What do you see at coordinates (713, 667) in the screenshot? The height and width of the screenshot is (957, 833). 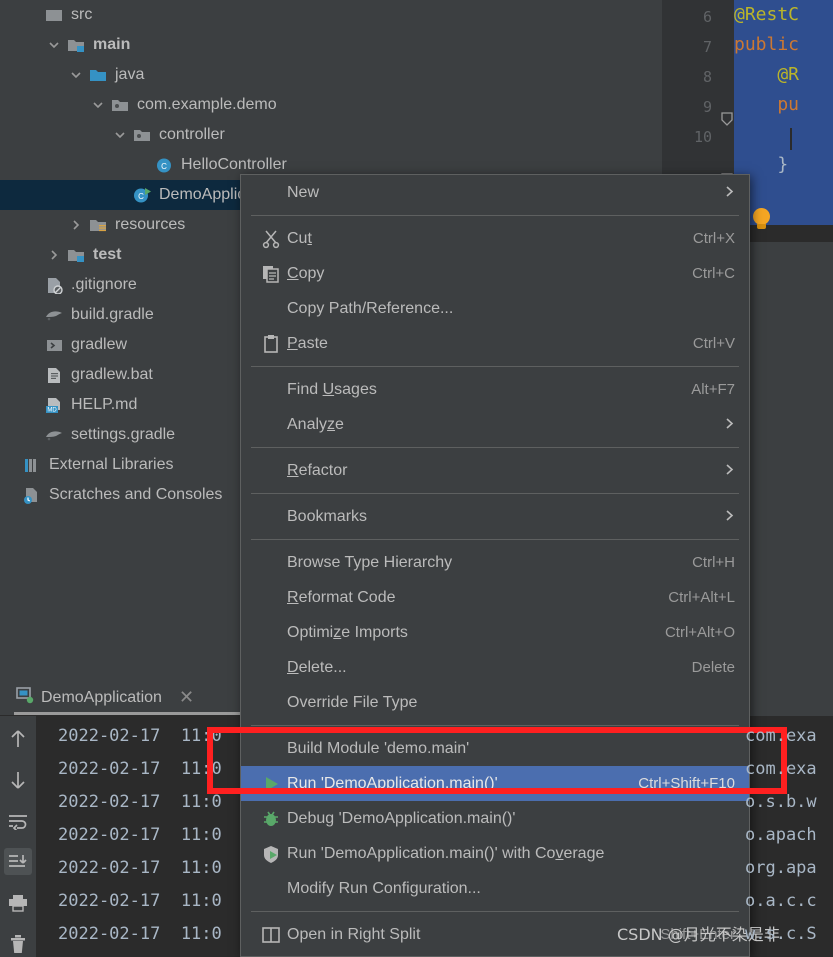 I see `menu-item-shortcut: Delete` at bounding box center [713, 667].